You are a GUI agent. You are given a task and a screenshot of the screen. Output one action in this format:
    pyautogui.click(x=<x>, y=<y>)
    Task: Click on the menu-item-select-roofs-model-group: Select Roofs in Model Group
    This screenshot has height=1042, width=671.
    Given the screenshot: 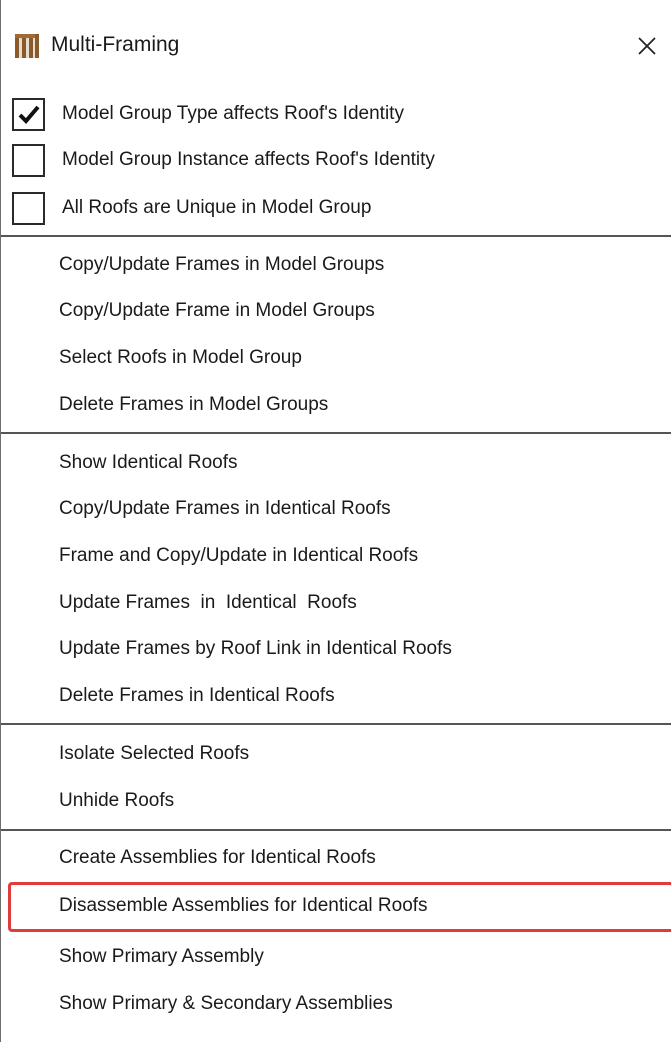 What is the action you would take?
    pyautogui.click(x=336, y=358)
    